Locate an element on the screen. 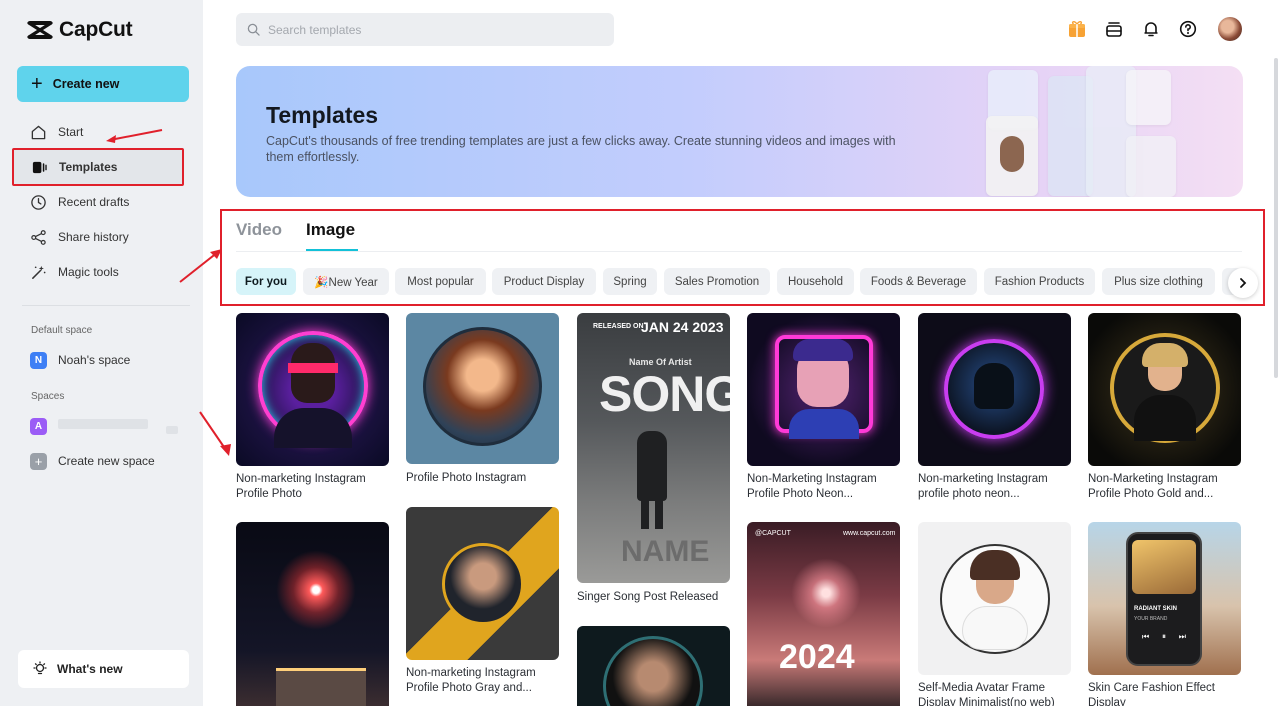 The height and width of the screenshot is (706, 1280). space-name: Noah's space is located at coordinates (94, 360).